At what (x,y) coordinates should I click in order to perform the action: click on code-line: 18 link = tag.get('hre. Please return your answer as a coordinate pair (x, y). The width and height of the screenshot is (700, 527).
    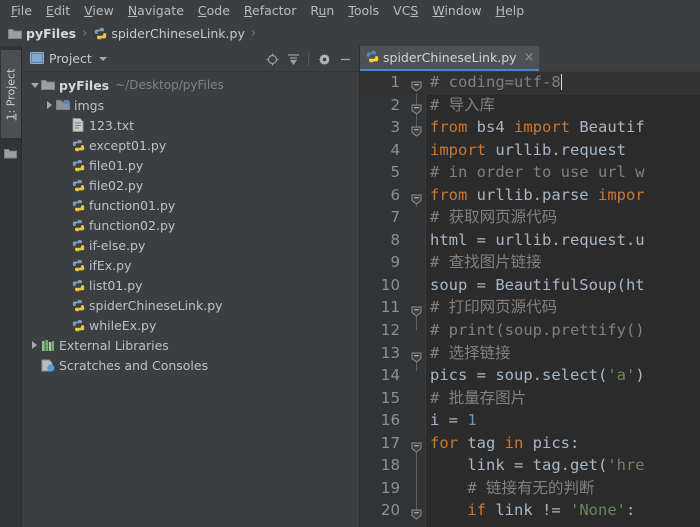
    Looking at the image, I should click on (530, 465).